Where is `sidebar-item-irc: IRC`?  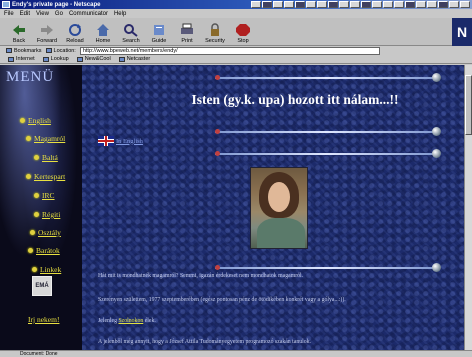 sidebar-item-irc: IRC is located at coordinates (58, 195).